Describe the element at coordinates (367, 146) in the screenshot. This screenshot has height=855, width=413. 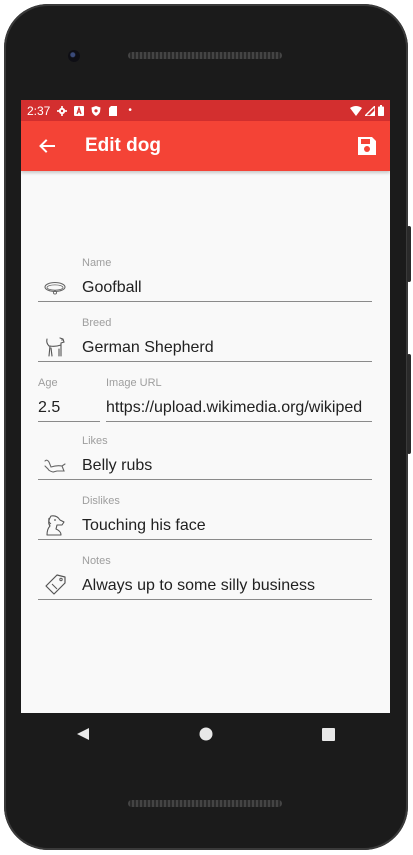
I see `save-icon` at that location.